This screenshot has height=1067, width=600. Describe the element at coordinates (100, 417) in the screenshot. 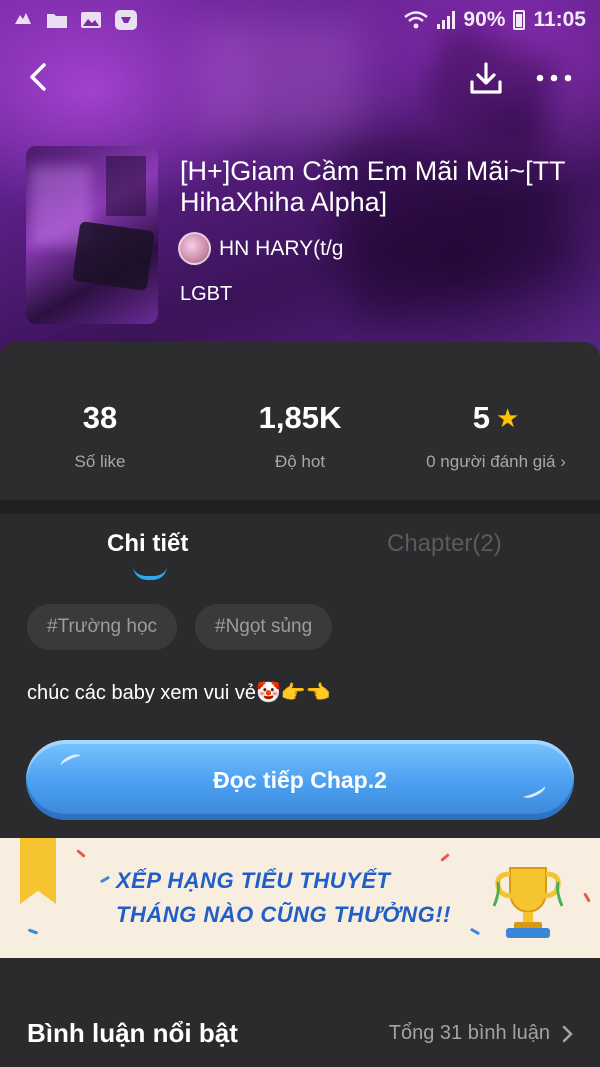

I see `likes-value: 38` at that location.